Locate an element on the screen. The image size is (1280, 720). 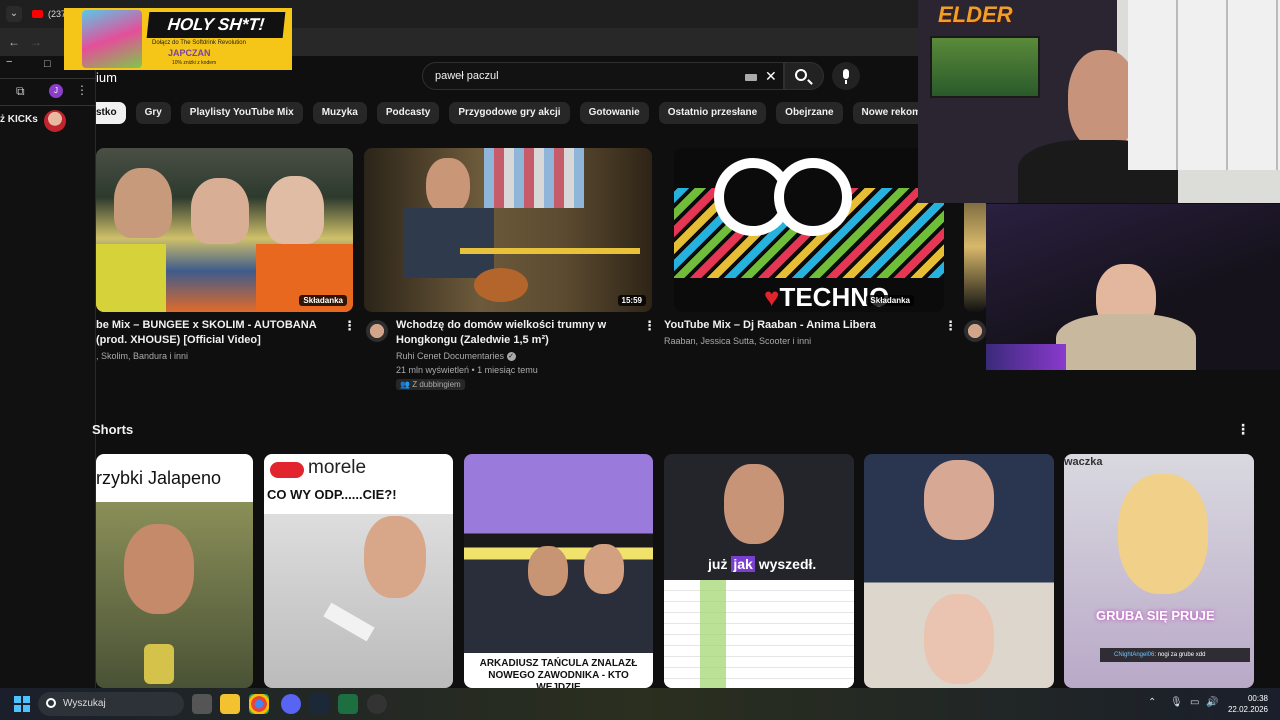
shorts-menu-icon: ⋮ is located at coordinates (1243, 429).